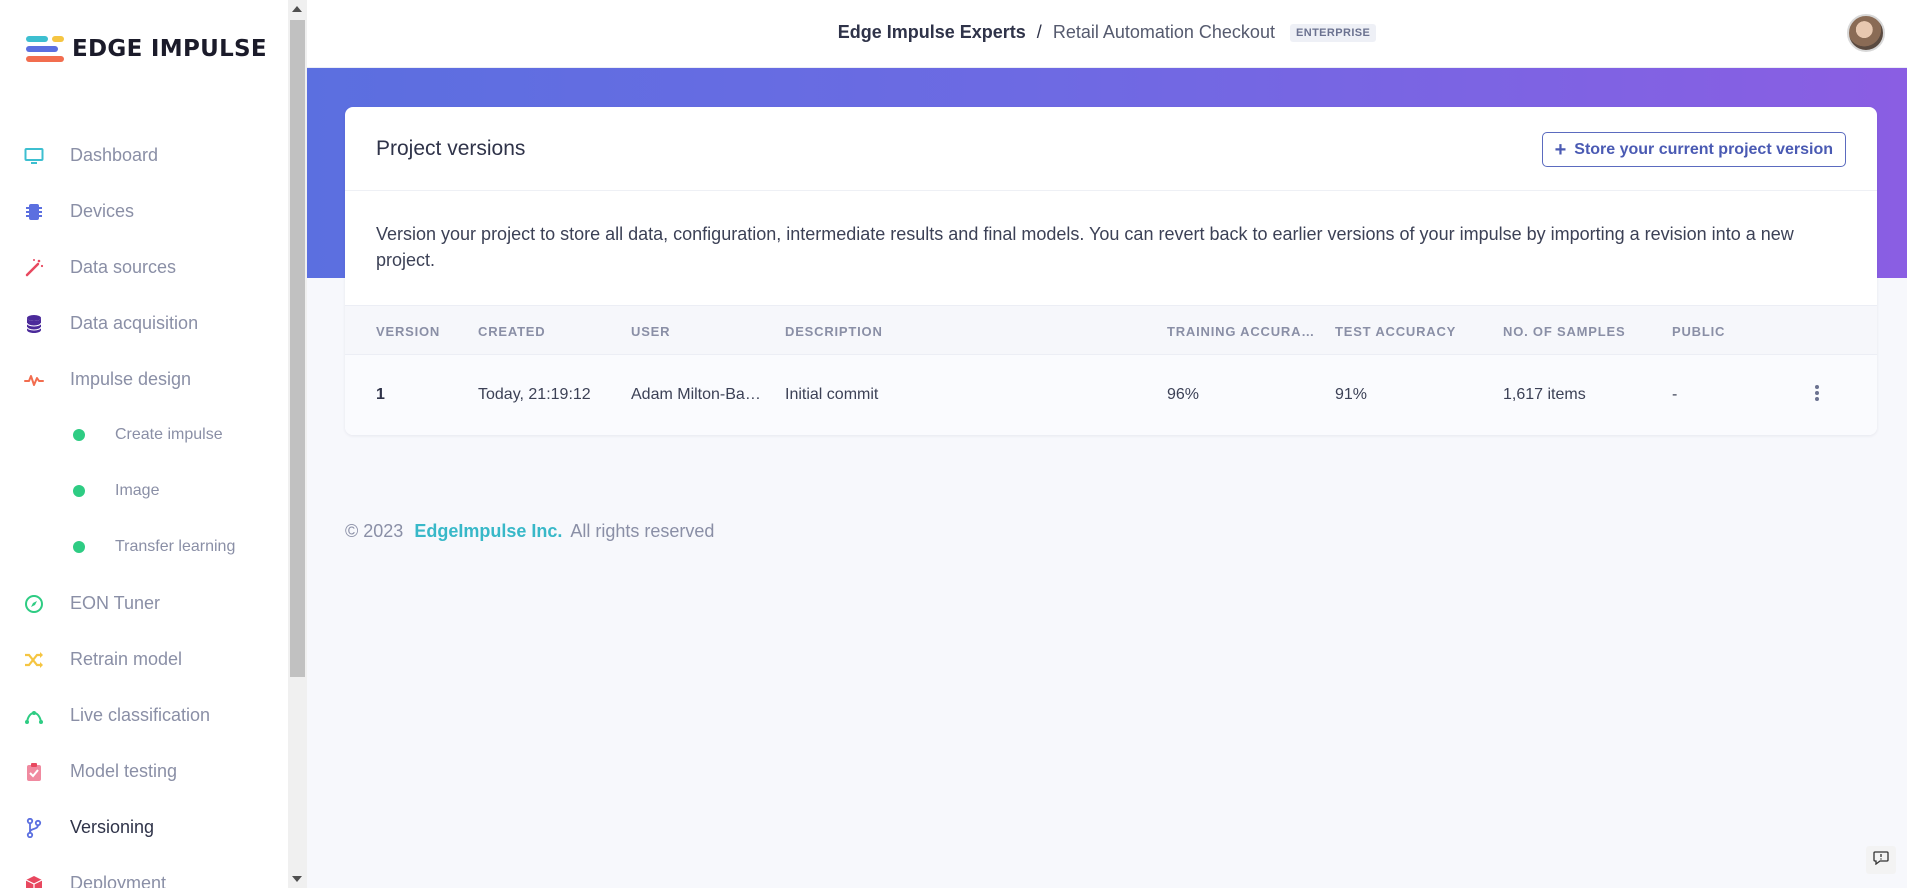 Image resolution: width=1907 pixels, height=888 pixels. I want to click on git-branch-icon, so click(34, 828).